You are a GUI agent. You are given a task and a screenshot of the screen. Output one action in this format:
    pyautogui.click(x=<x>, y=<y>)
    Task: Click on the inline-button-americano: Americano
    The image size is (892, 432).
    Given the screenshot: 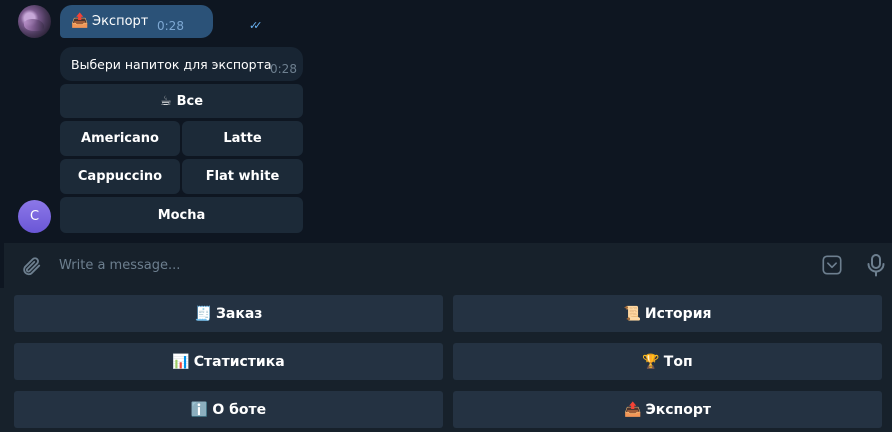 What is the action you would take?
    pyautogui.click(x=120, y=138)
    